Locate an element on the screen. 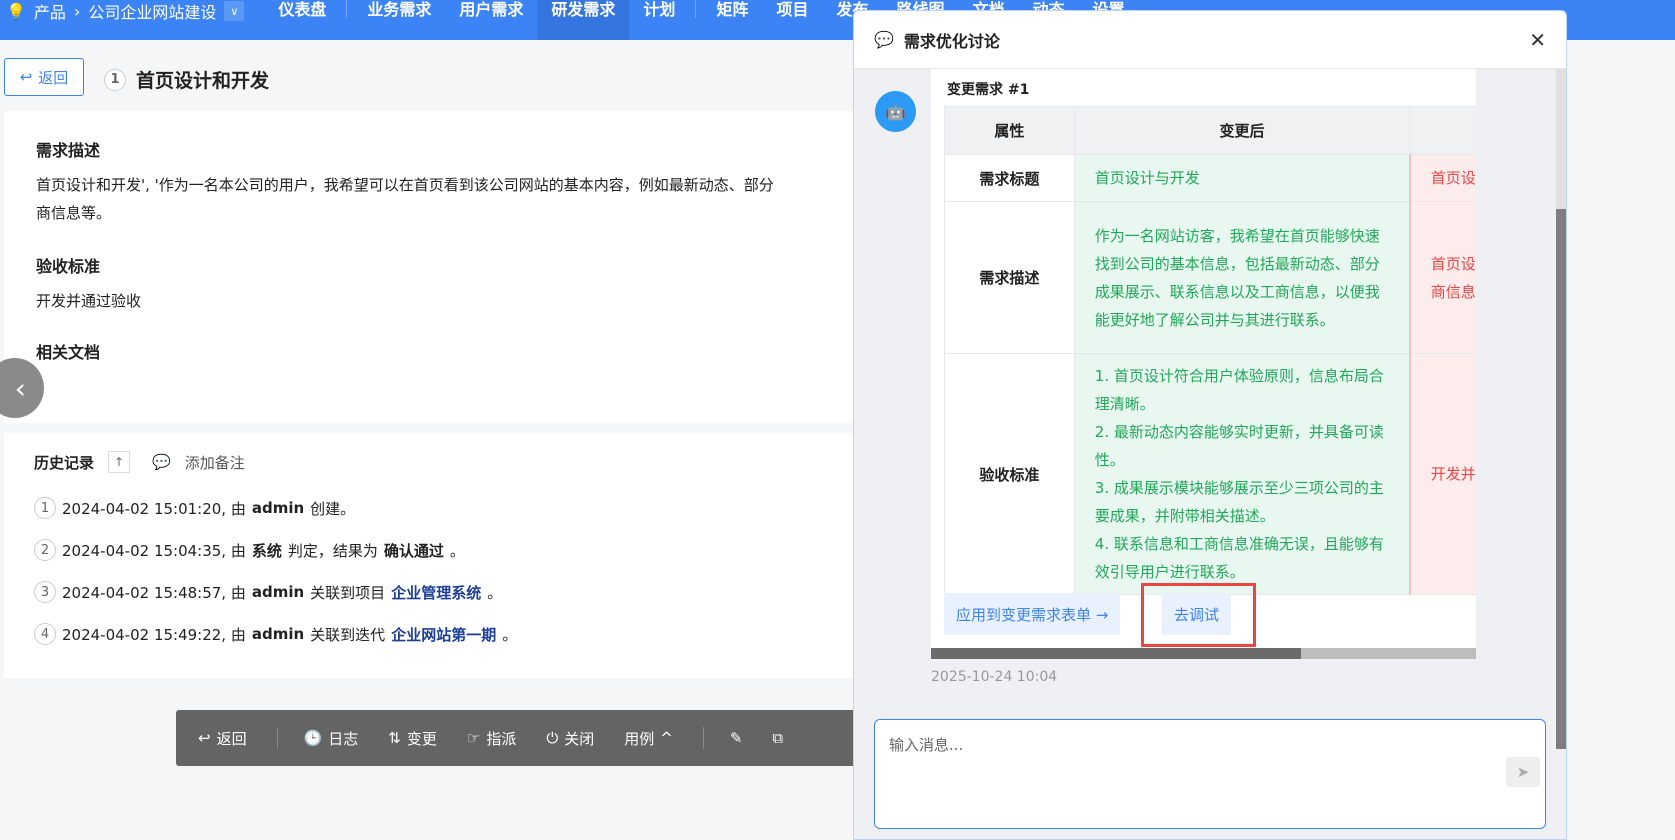 The height and width of the screenshot is (840, 1675). nav-dashboard: 仪表盘 is located at coordinates (302, 20).